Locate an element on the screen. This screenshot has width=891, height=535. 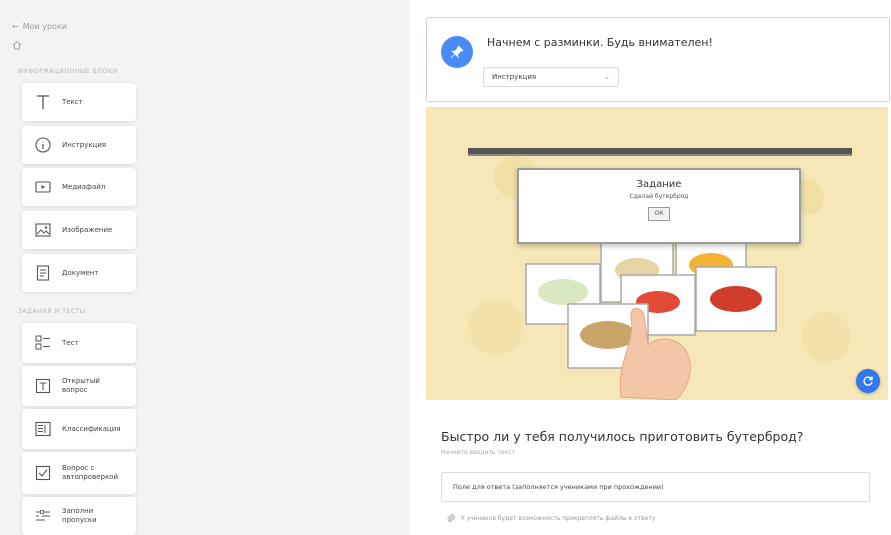
chevron-down-icon: ⌄ is located at coordinates (607, 77).